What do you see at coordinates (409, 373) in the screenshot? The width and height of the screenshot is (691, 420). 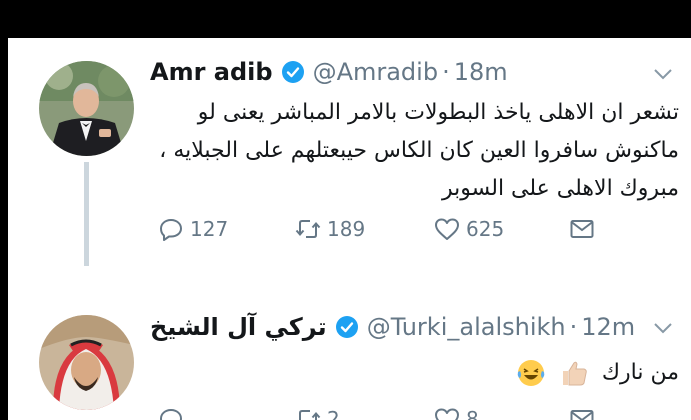 I see `tweet-text: من نارك` at bounding box center [409, 373].